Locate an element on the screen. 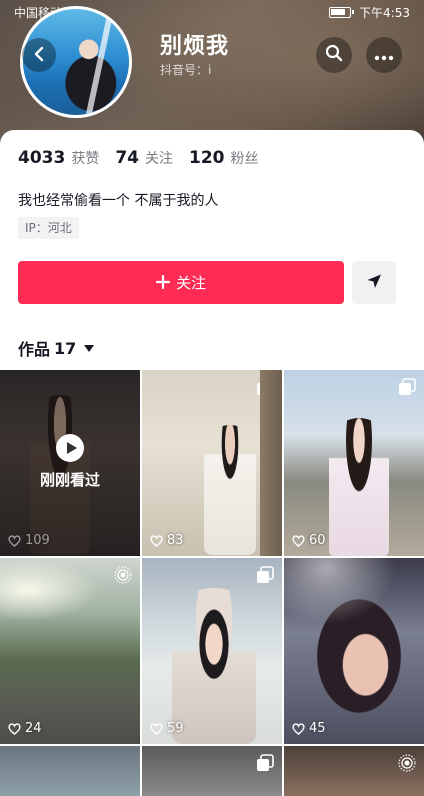 This screenshot has width=424, height=796. stat-value: 4033 is located at coordinates (42, 158).